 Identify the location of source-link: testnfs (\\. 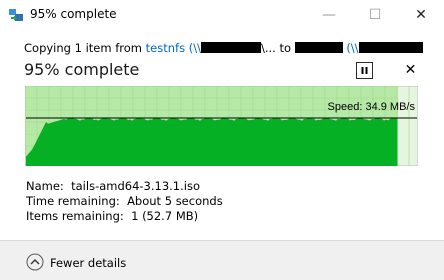
(173, 48).